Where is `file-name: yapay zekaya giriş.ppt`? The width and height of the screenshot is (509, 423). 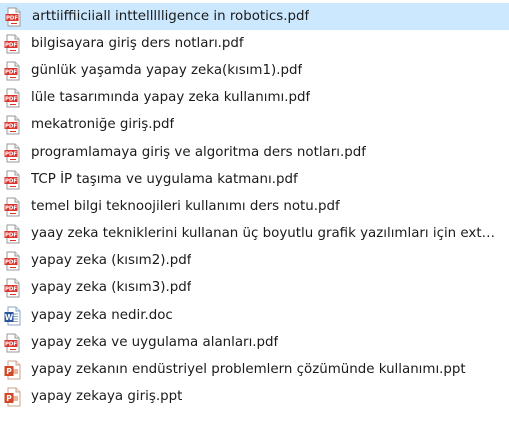 file-name: yapay zekaya giriş.ppt is located at coordinates (107, 397).